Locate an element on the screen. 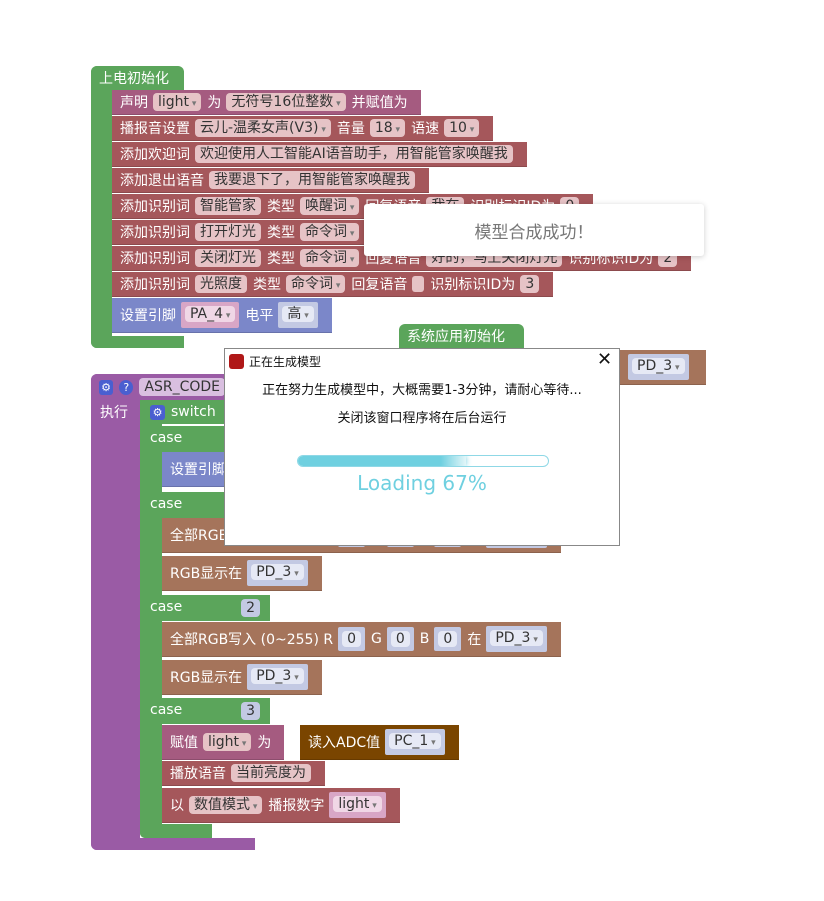 The width and height of the screenshot is (824, 901). case-1: case is located at coordinates (182, 505).